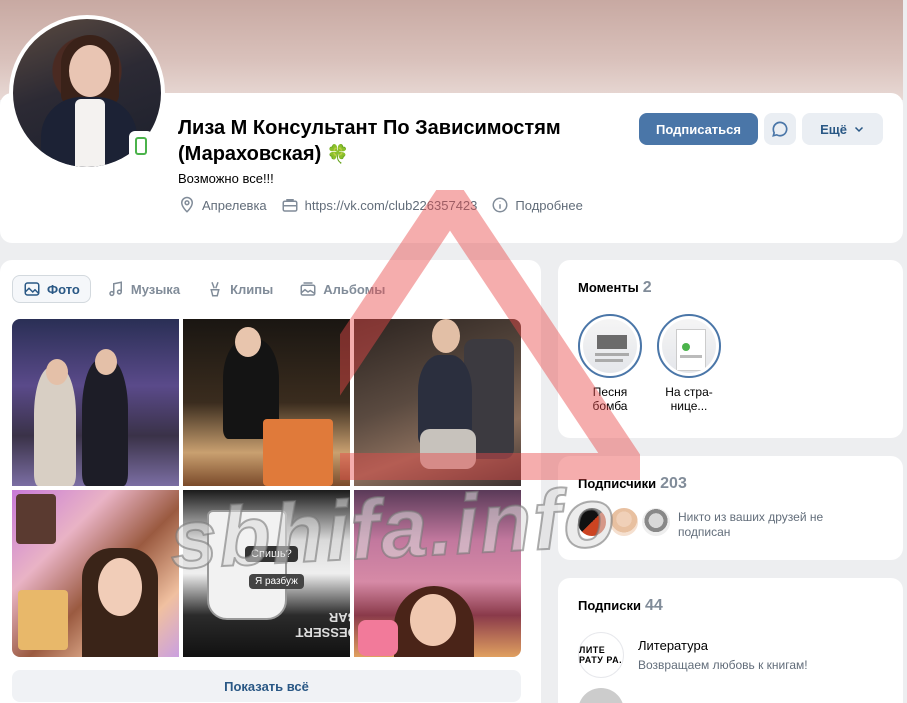 Image resolution: width=907 pixels, height=703 pixels. What do you see at coordinates (141, 146) in the screenshot?
I see `mobile-online-icon` at bounding box center [141, 146].